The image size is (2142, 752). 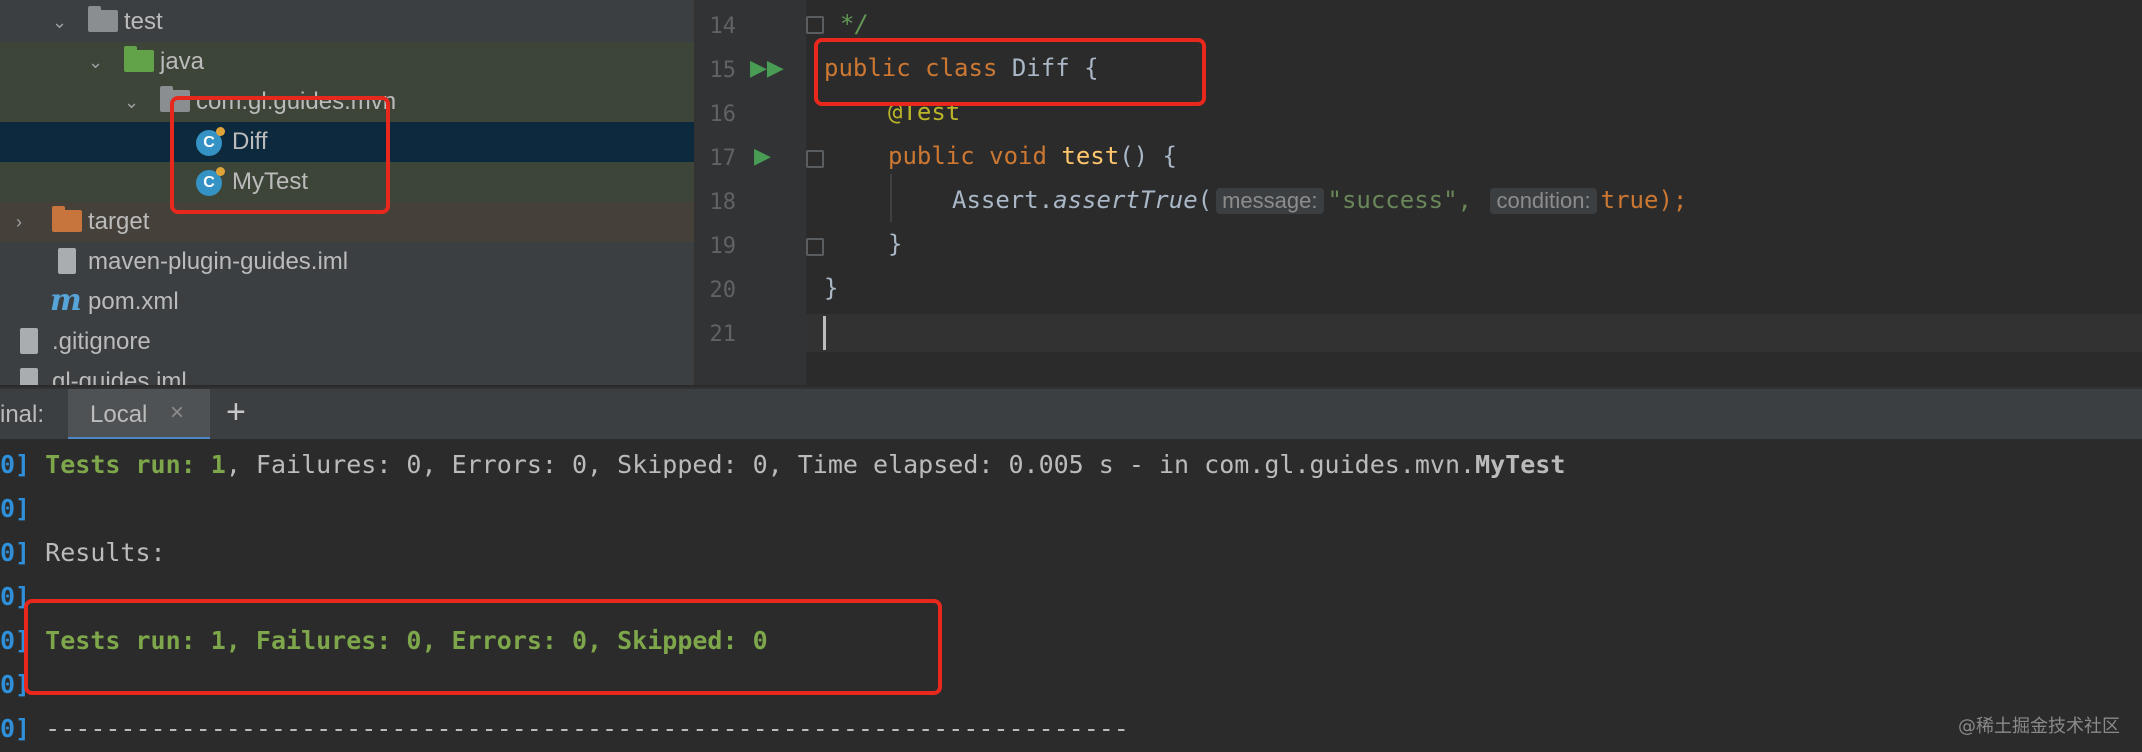 I want to click on terminal-label: inal:, so click(x=22, y=414).